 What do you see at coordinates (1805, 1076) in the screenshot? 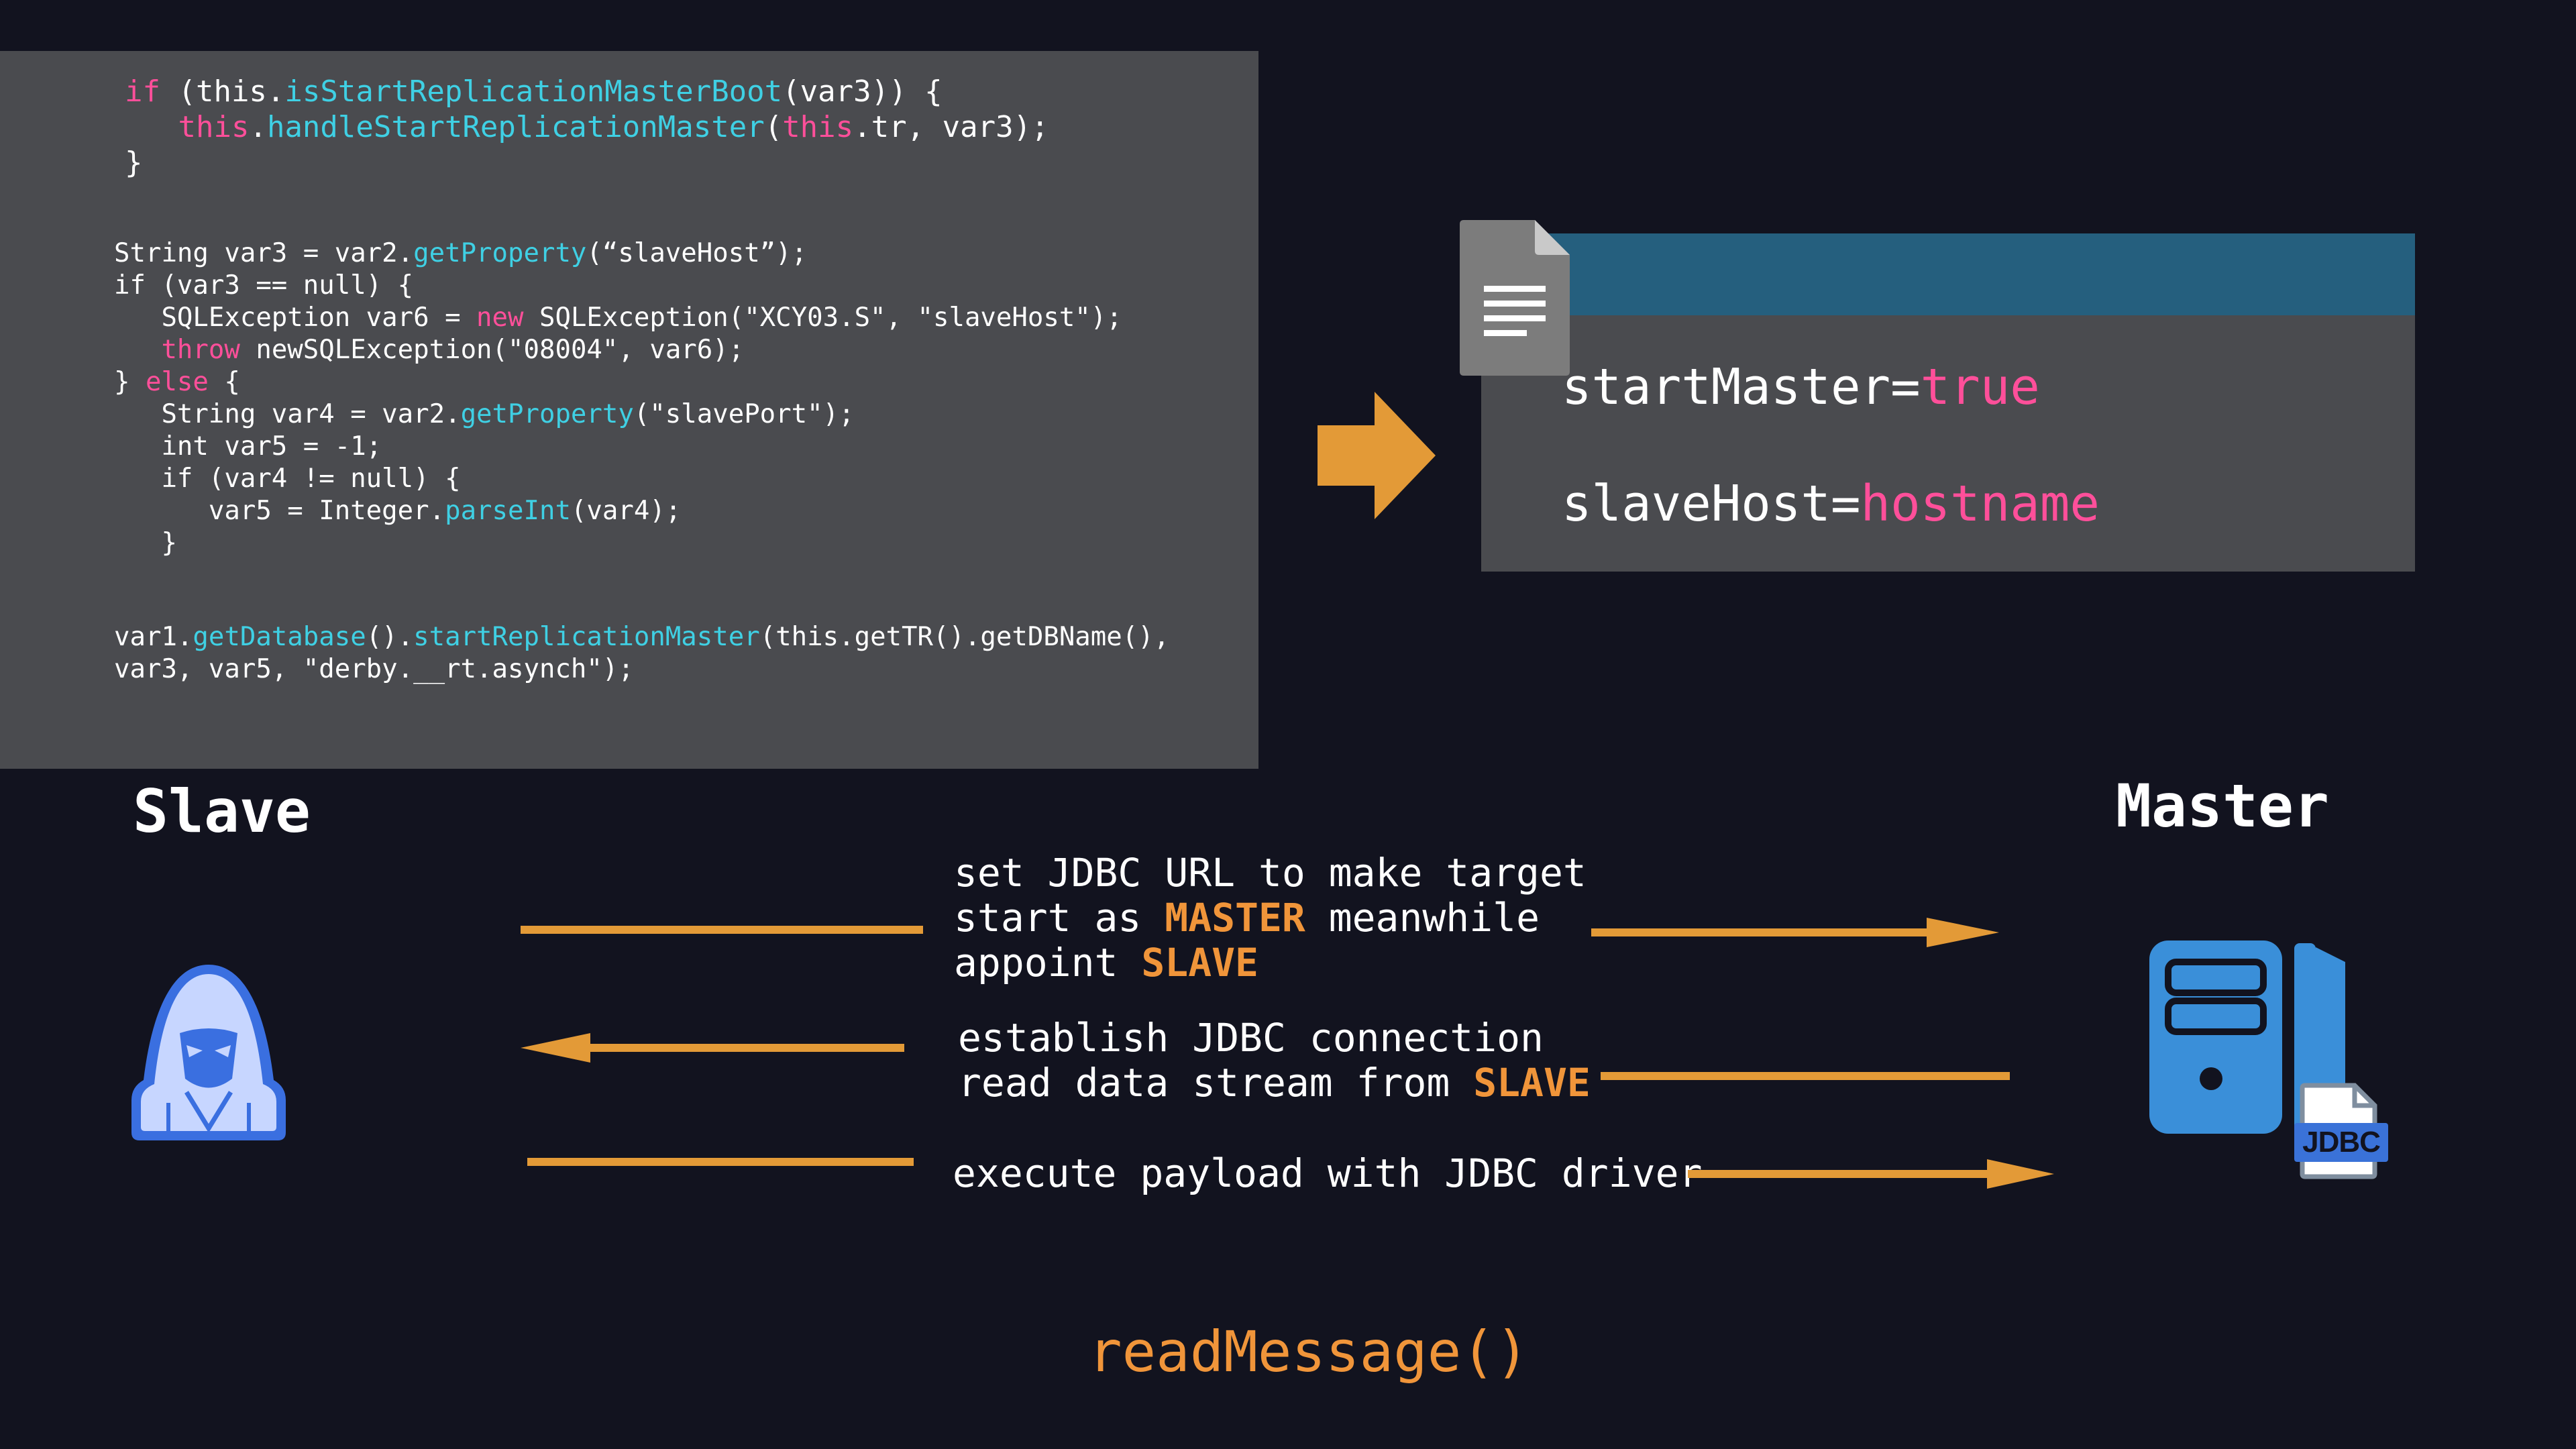
I see `flow-line-2-right` at bounding box center [1805, 1076].